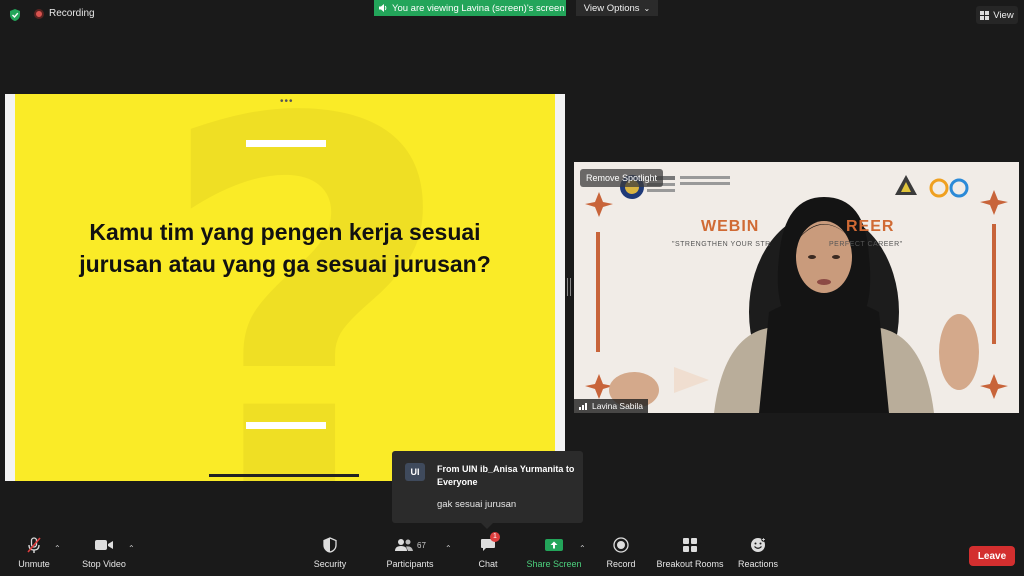 This screenshot has width=1024, height=576. I want to click on participants-button: 67 Participants, so click(410, 551).